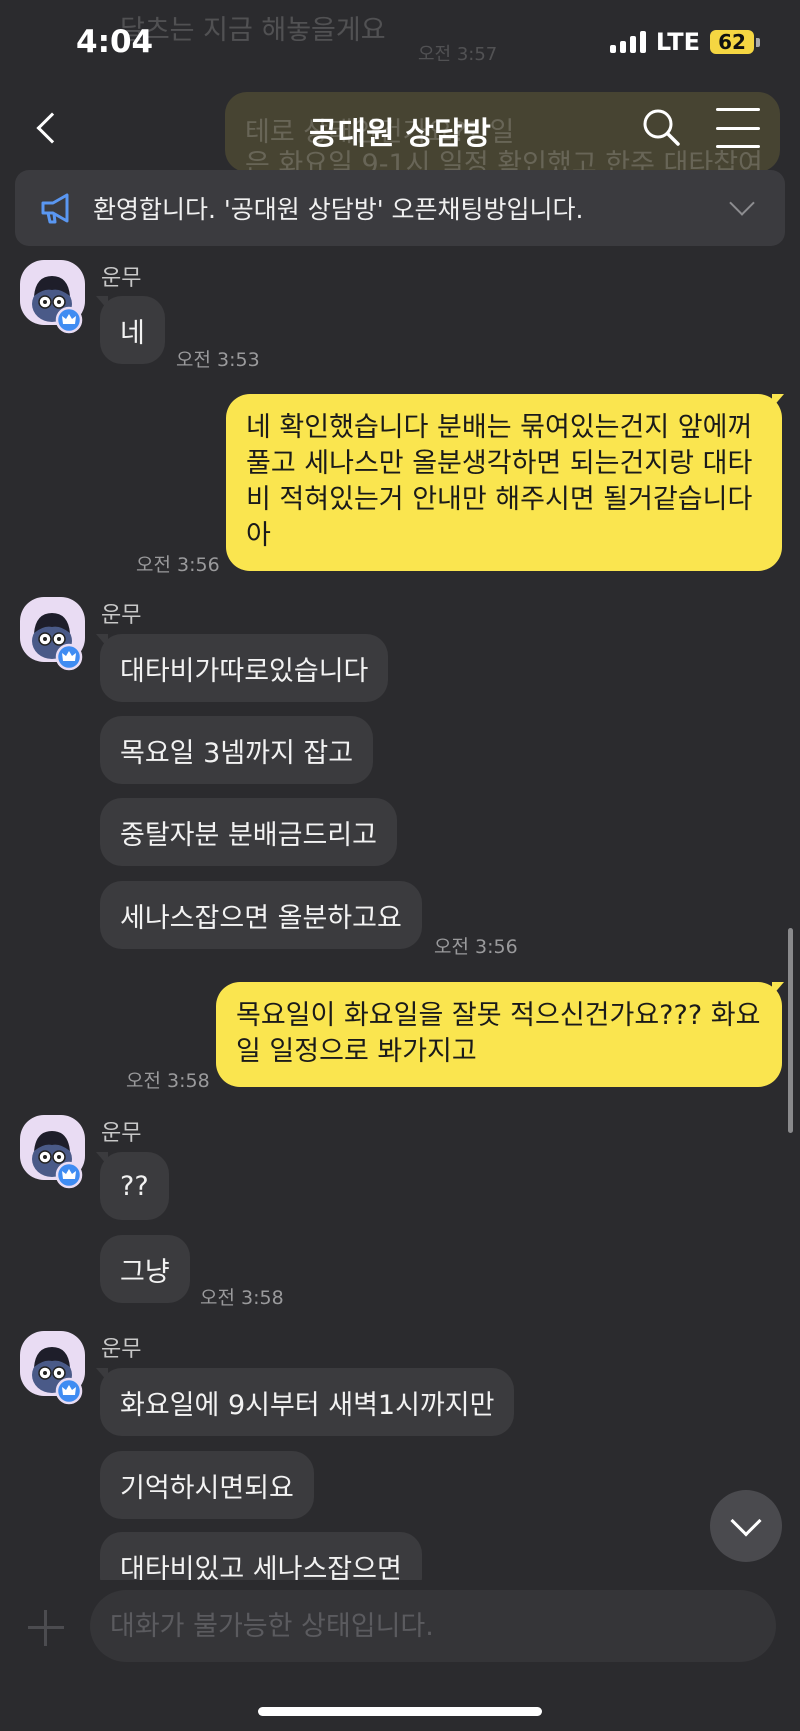 This screenshot has height=1731, width=800. I want to click on battery-icon: 62, so click(735, 42).